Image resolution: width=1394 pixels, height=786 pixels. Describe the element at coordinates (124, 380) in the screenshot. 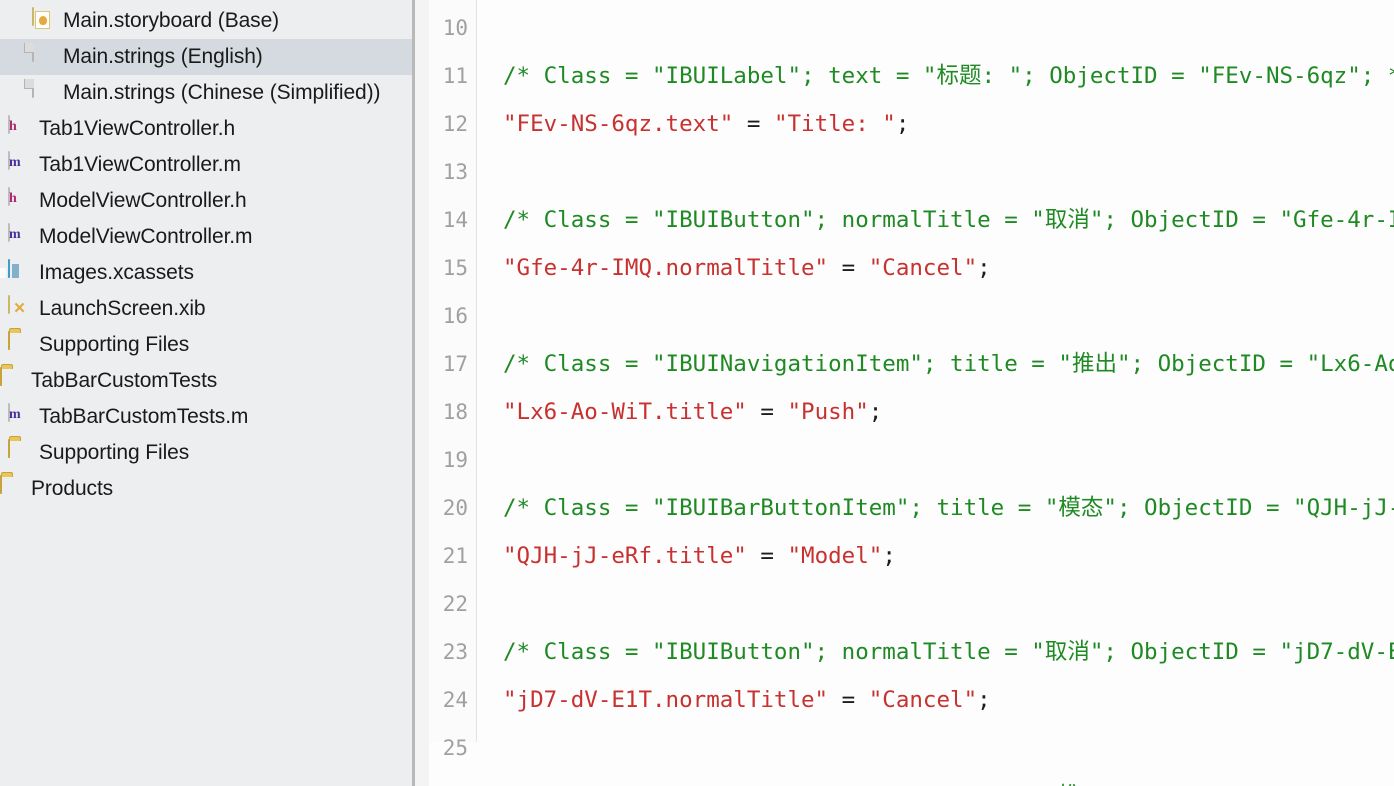

I see `navigator-row-label: TabBarCustomTests` at that location.